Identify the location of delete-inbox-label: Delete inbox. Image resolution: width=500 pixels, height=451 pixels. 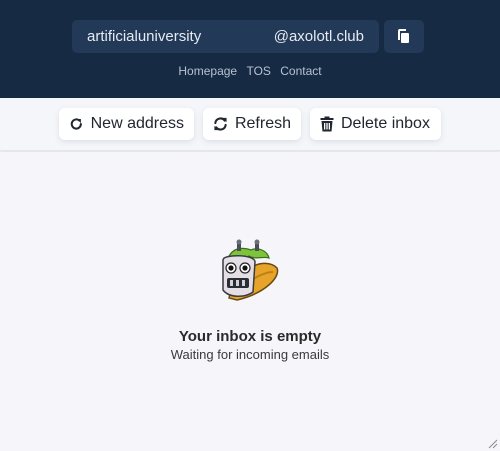
(385, 123).